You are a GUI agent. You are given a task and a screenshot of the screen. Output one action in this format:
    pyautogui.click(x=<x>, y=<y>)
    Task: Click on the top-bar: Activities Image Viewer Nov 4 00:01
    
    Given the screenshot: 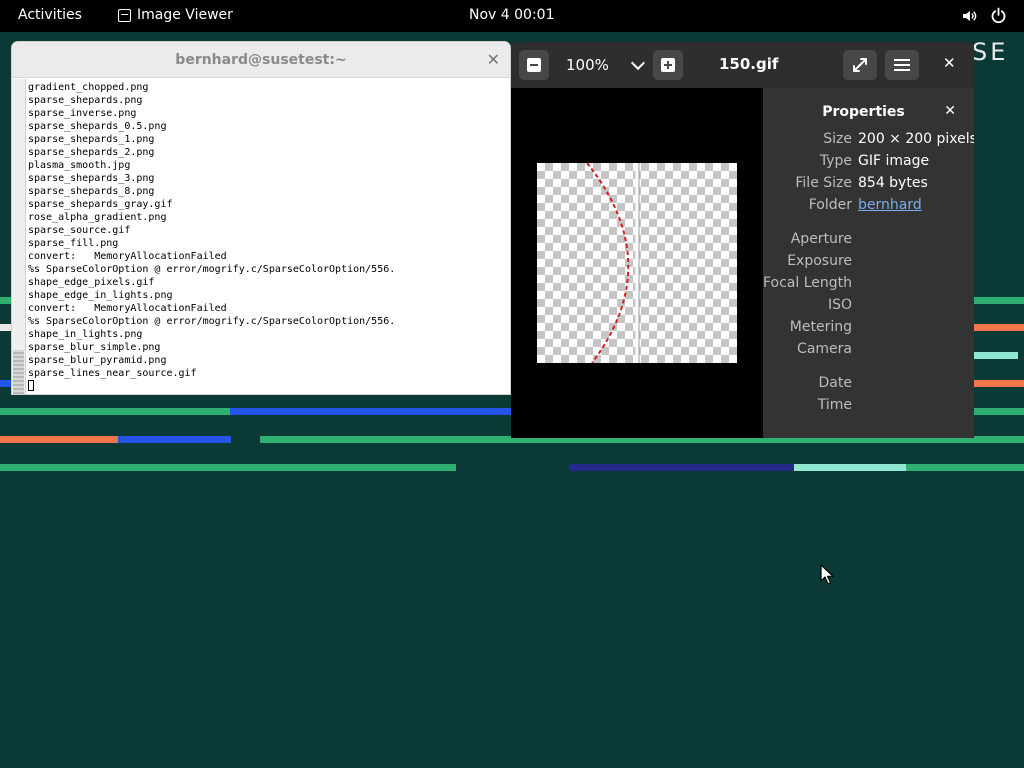 What is the action you would take?
    pyautogui.click(x=512, y=16)
    